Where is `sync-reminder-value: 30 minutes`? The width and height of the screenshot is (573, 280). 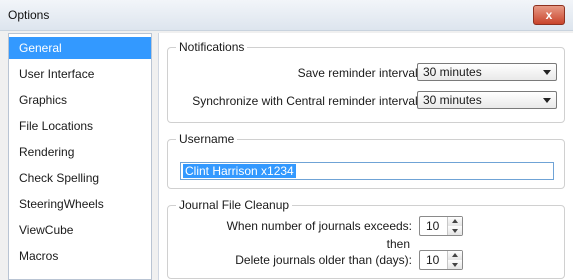 sync-reminder-value: 30 minutes is located at coordinates (452, 100).